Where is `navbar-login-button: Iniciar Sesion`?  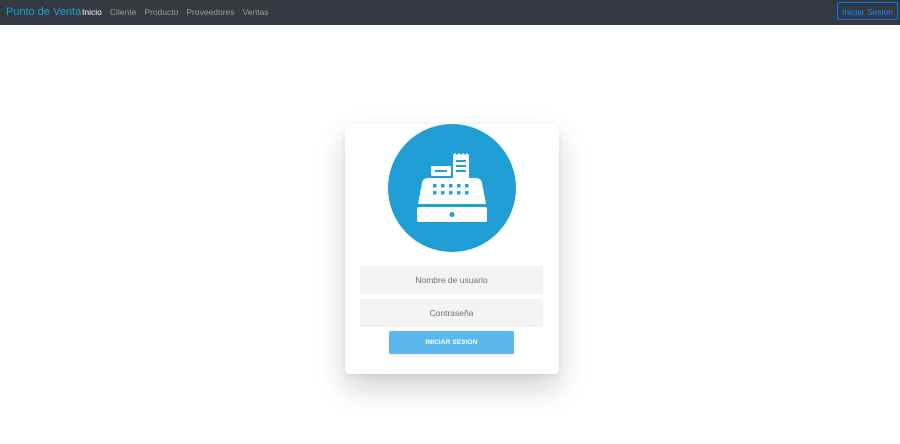
navbar-login-button: Iniciar Sesion is located at coordinates (867, 11).